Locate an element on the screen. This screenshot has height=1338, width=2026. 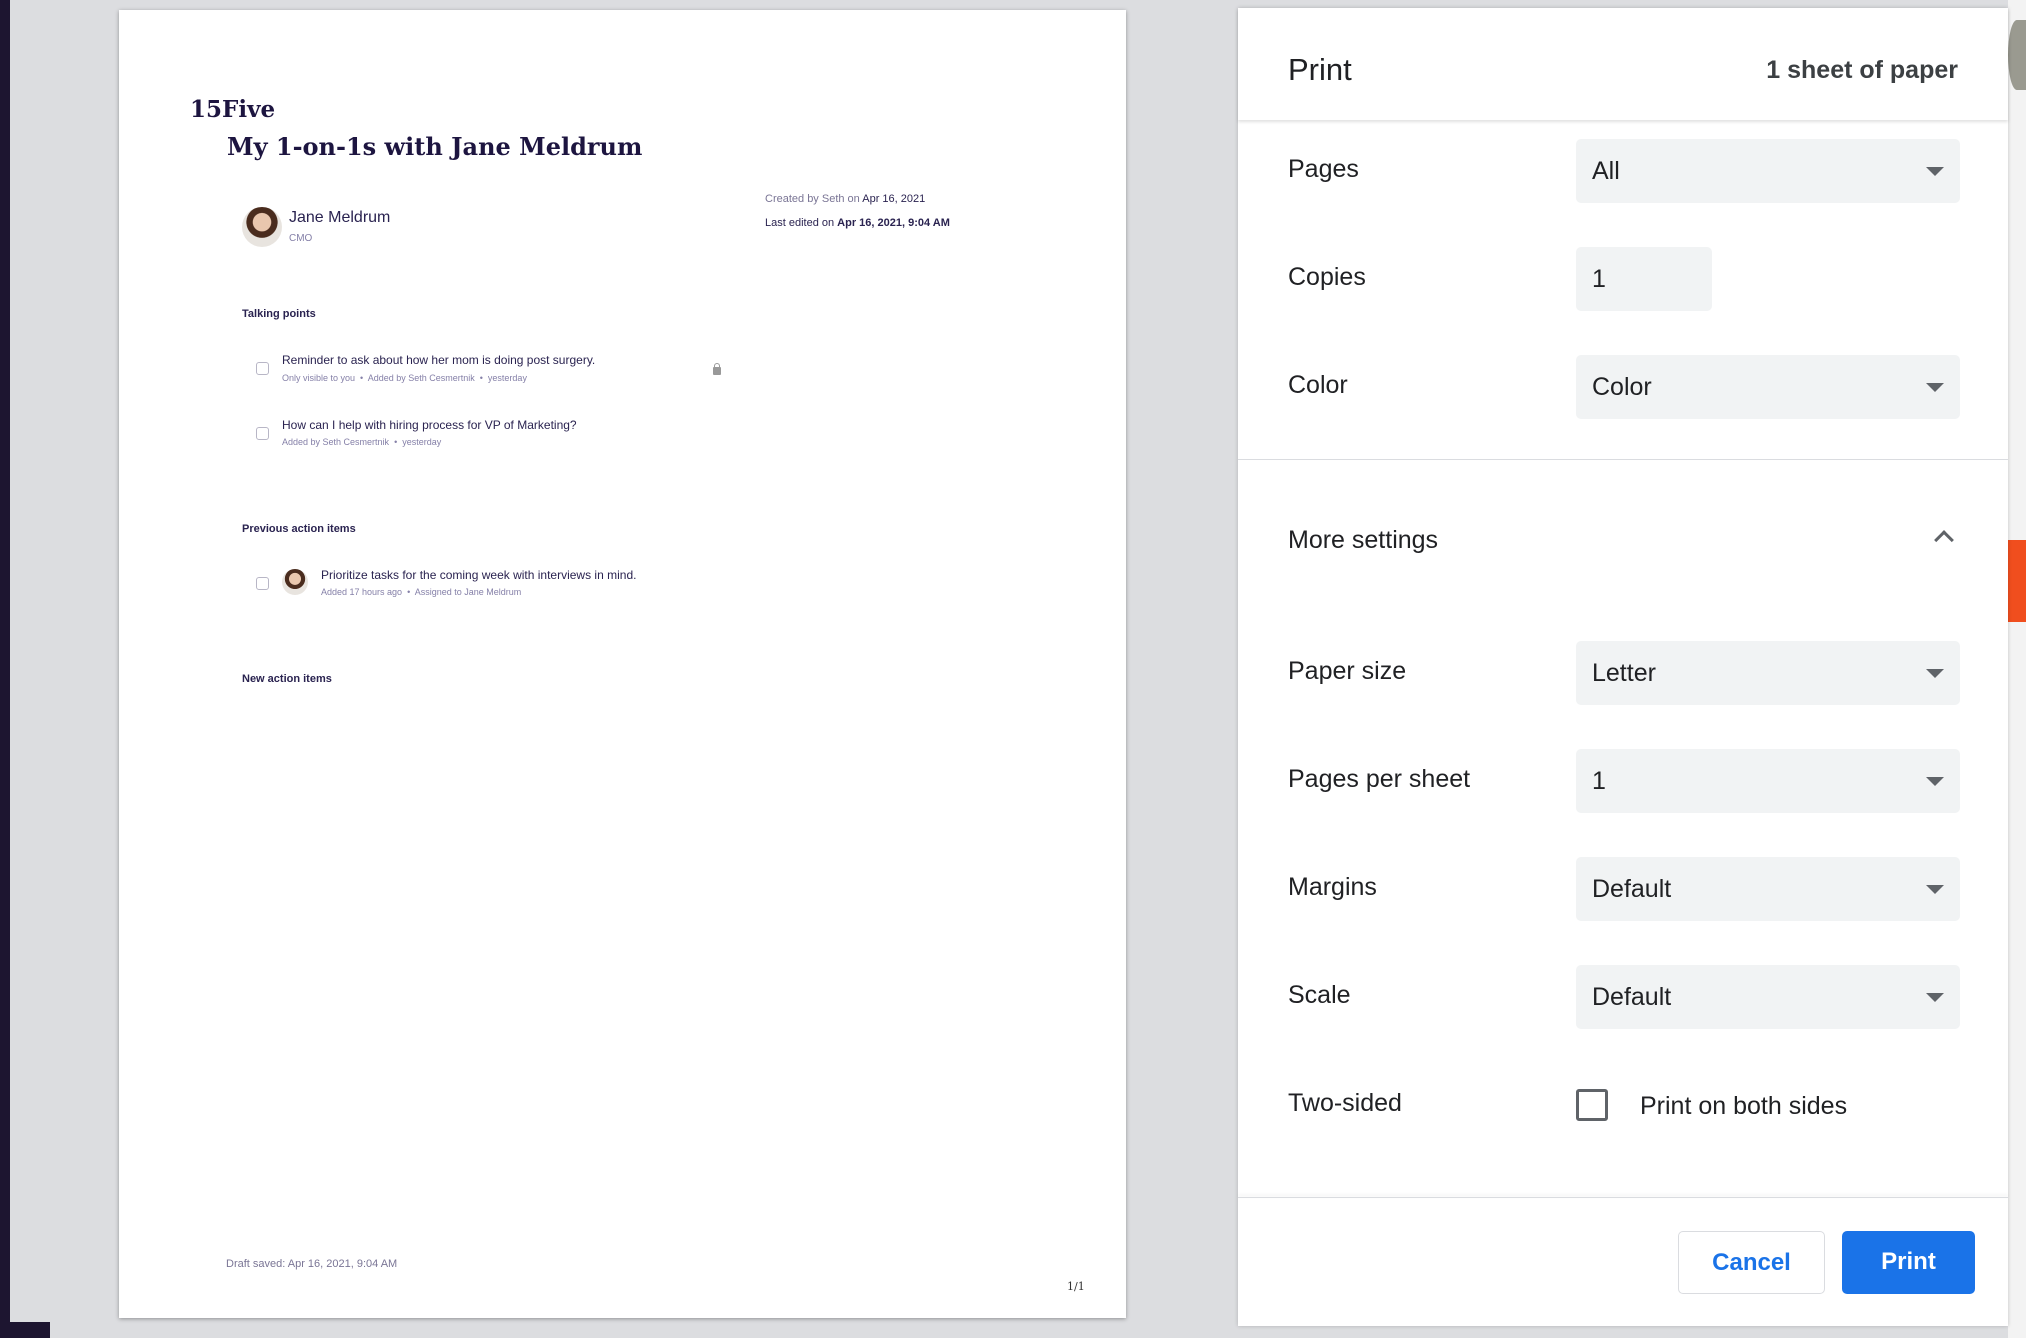
page-number: 1/1 is located at coordinates (1076, 1286).